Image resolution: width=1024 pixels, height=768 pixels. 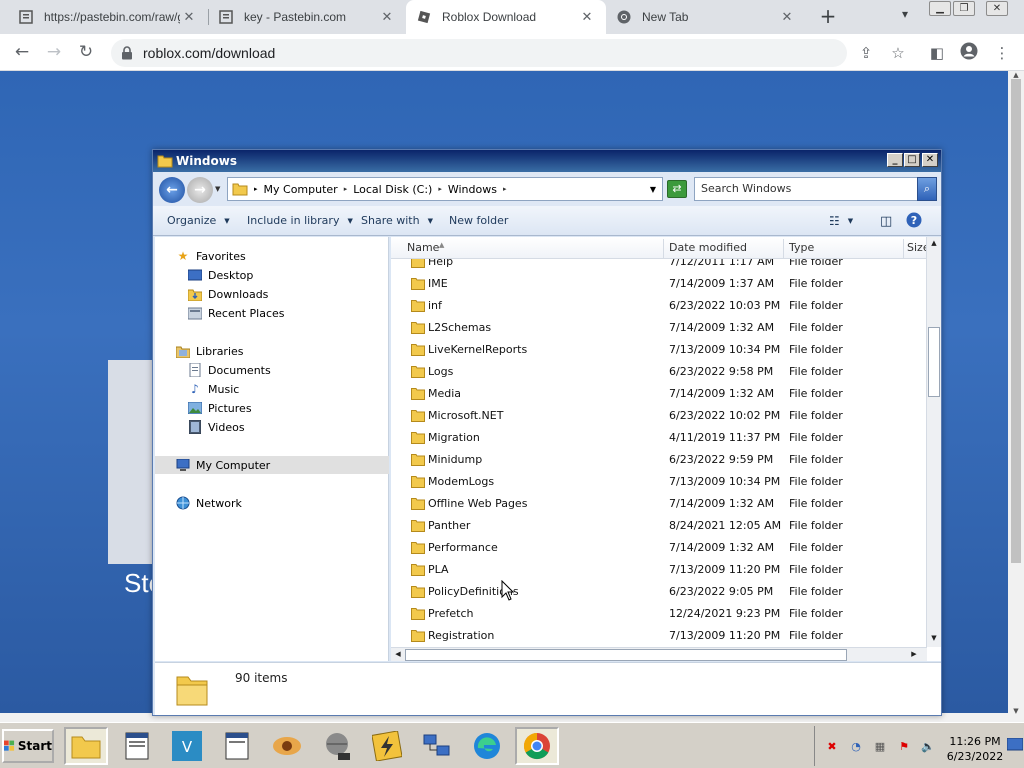 What do you see at coordinates (387, 746) in the screenshot?
I see `taskbar-lightning-app-icon` at bounding box center [387, 746].